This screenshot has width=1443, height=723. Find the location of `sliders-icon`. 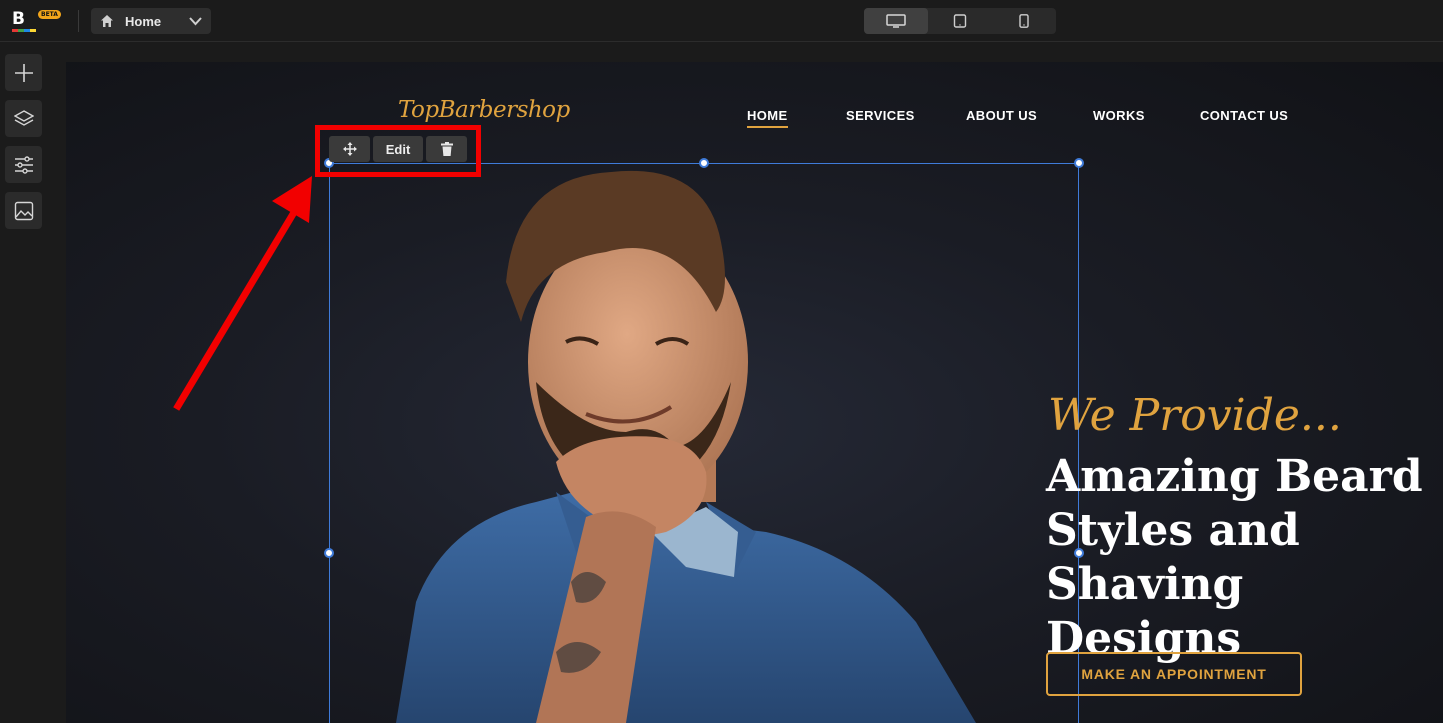

sliders-icon is located at coordinates (23, 164).